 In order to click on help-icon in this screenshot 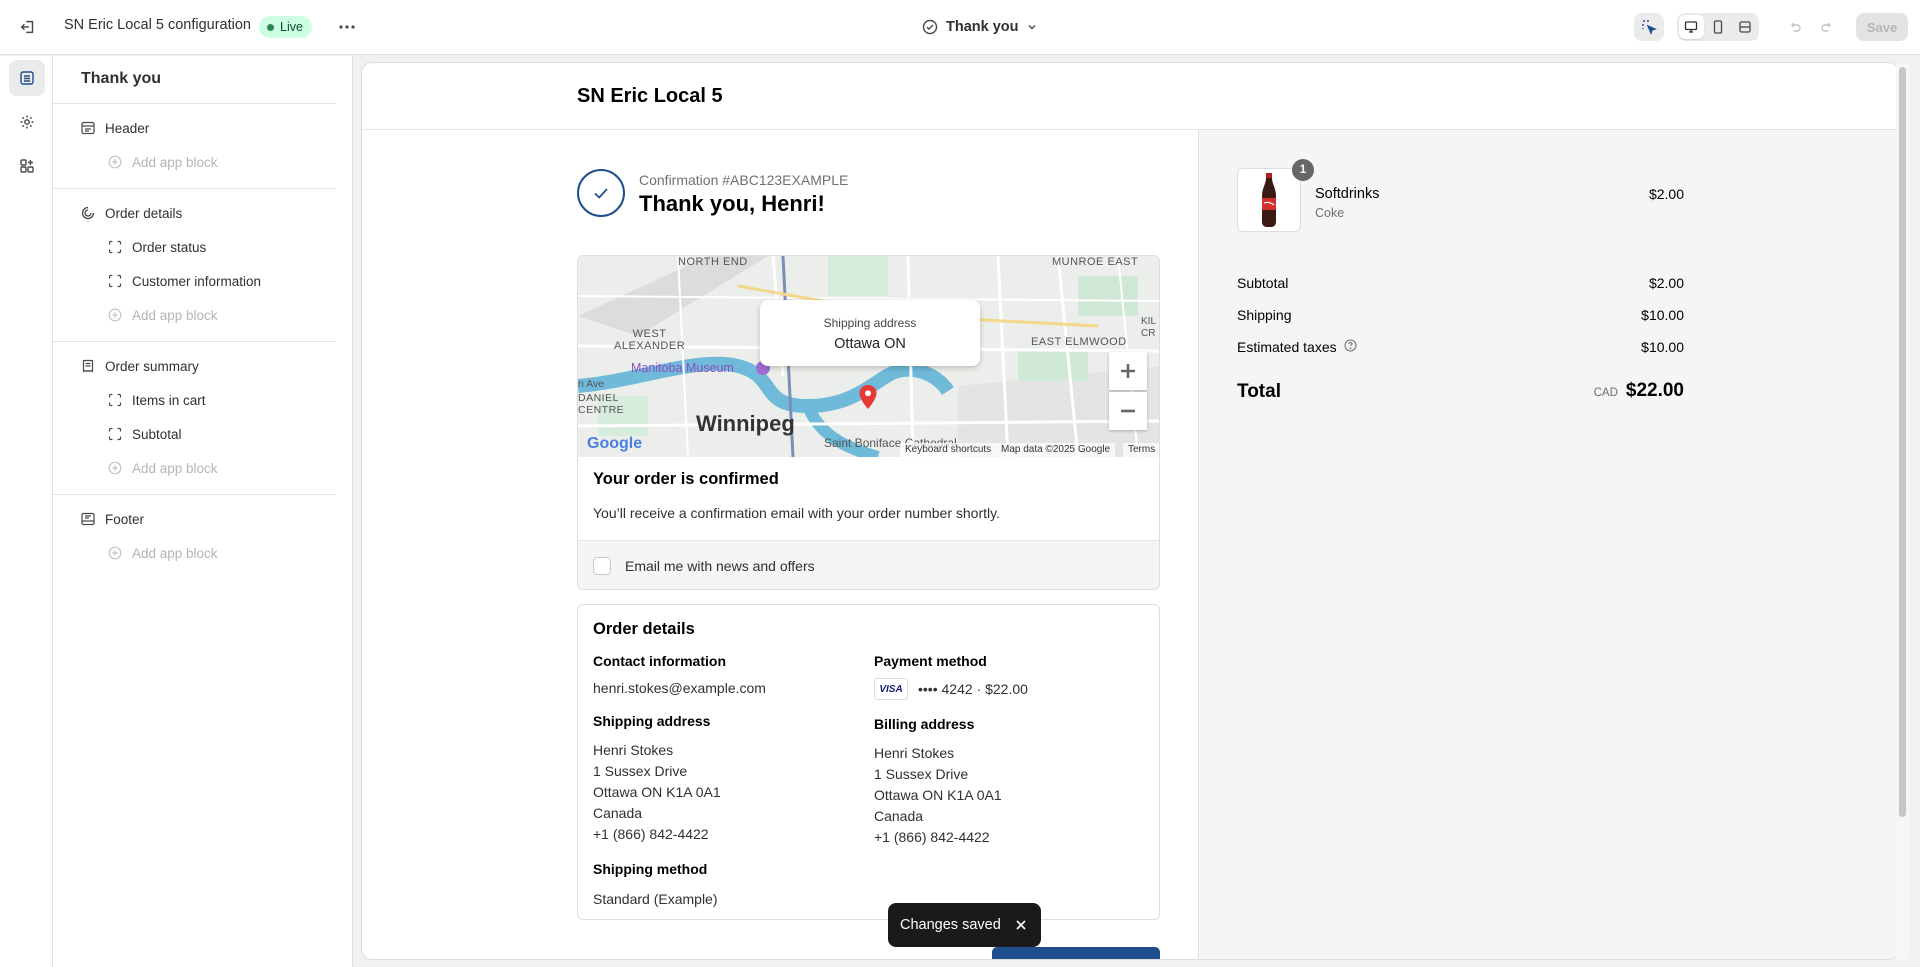, I will do `click(1350, 347)`.